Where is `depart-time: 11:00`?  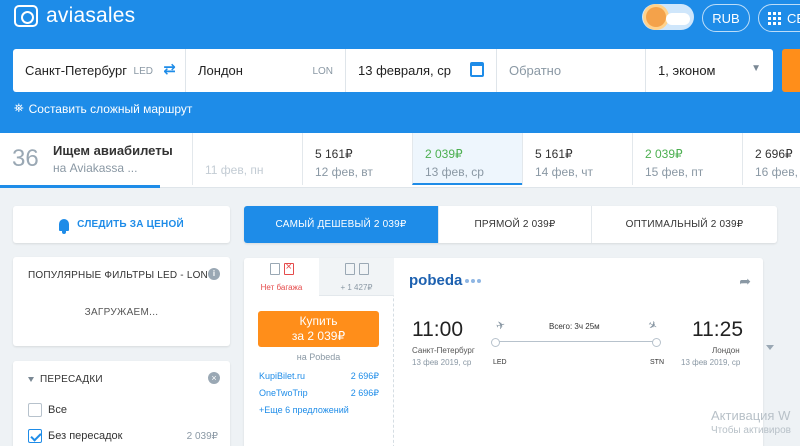
depart-time: 11:00 is located at coordinates (437, 329).